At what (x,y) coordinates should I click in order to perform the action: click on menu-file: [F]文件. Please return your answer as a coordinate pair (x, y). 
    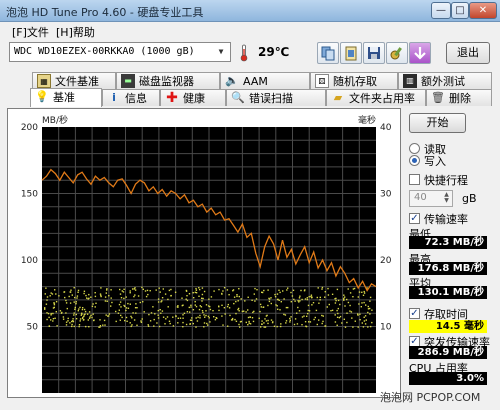
    Looking at the image, I should click on (30, 32).